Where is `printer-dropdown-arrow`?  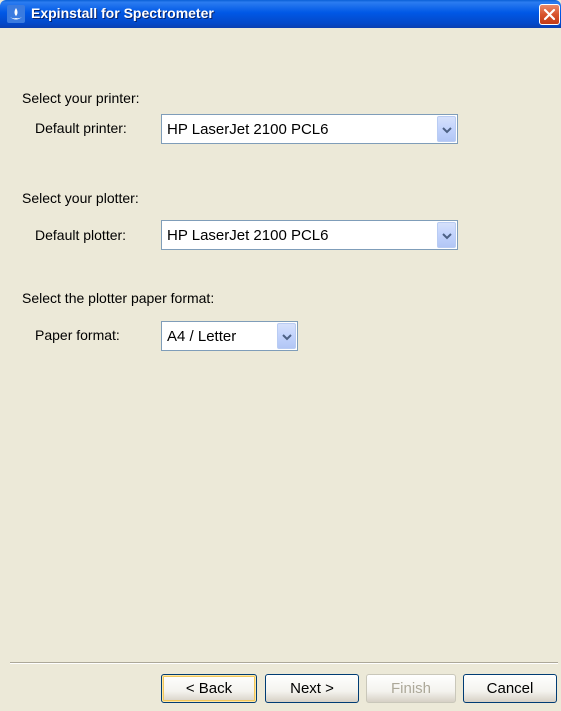
printer-dropdown-arrow is located at coordinates (446, 129).